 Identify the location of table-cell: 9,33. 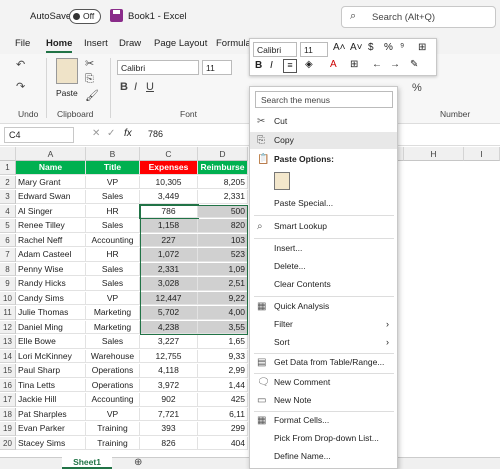
(223, 356).